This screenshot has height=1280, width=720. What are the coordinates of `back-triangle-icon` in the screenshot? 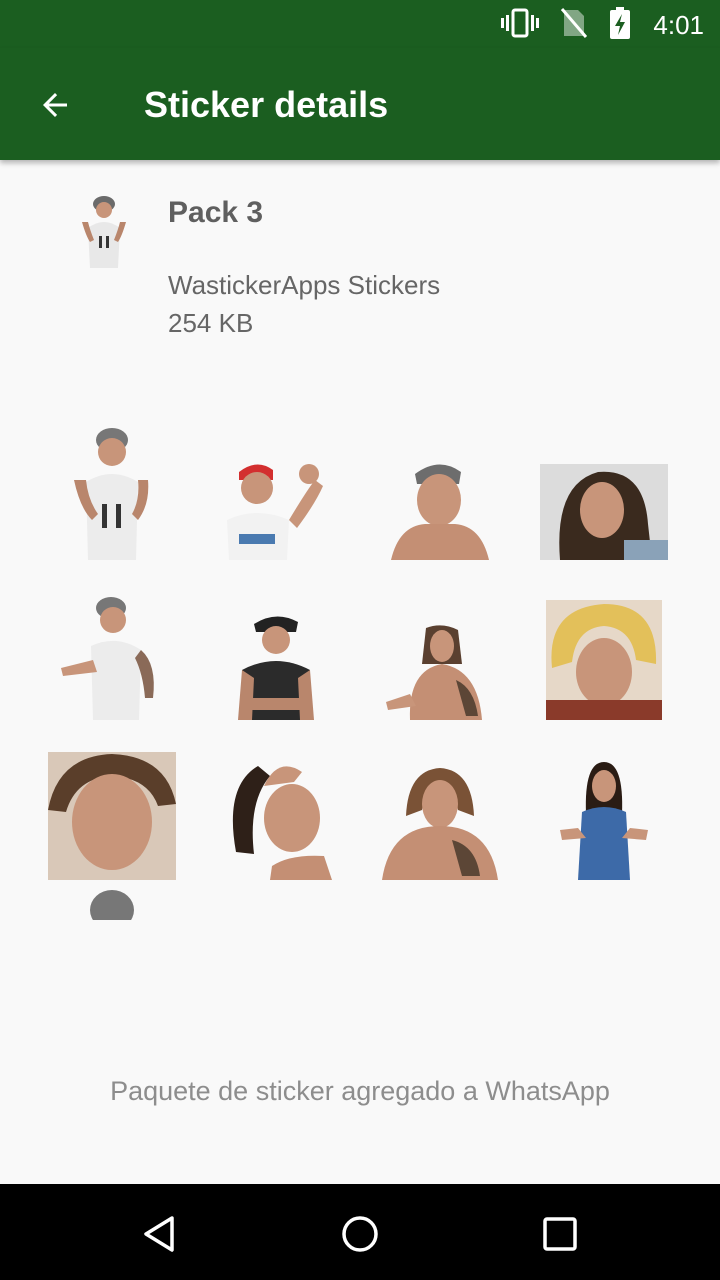 It's located at (159, 1234).